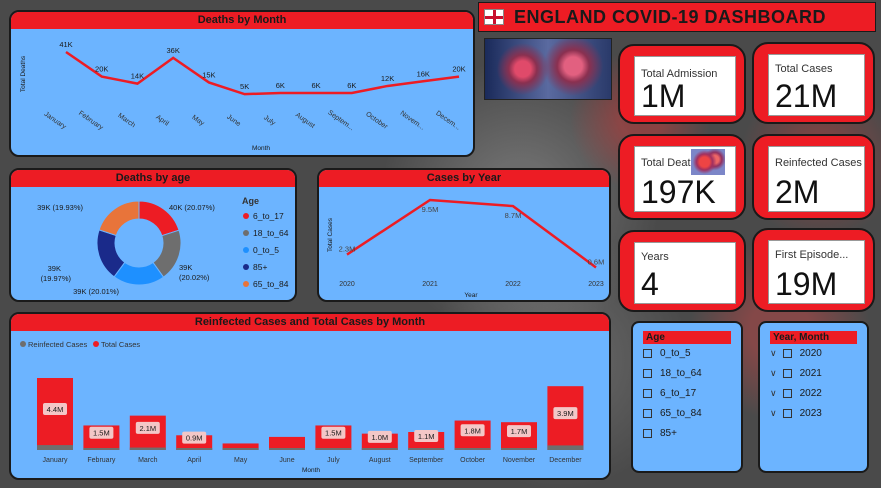  Describe the element at coordinates (208, 74) in the screenshot. I see `data-label: 15K` at that location.